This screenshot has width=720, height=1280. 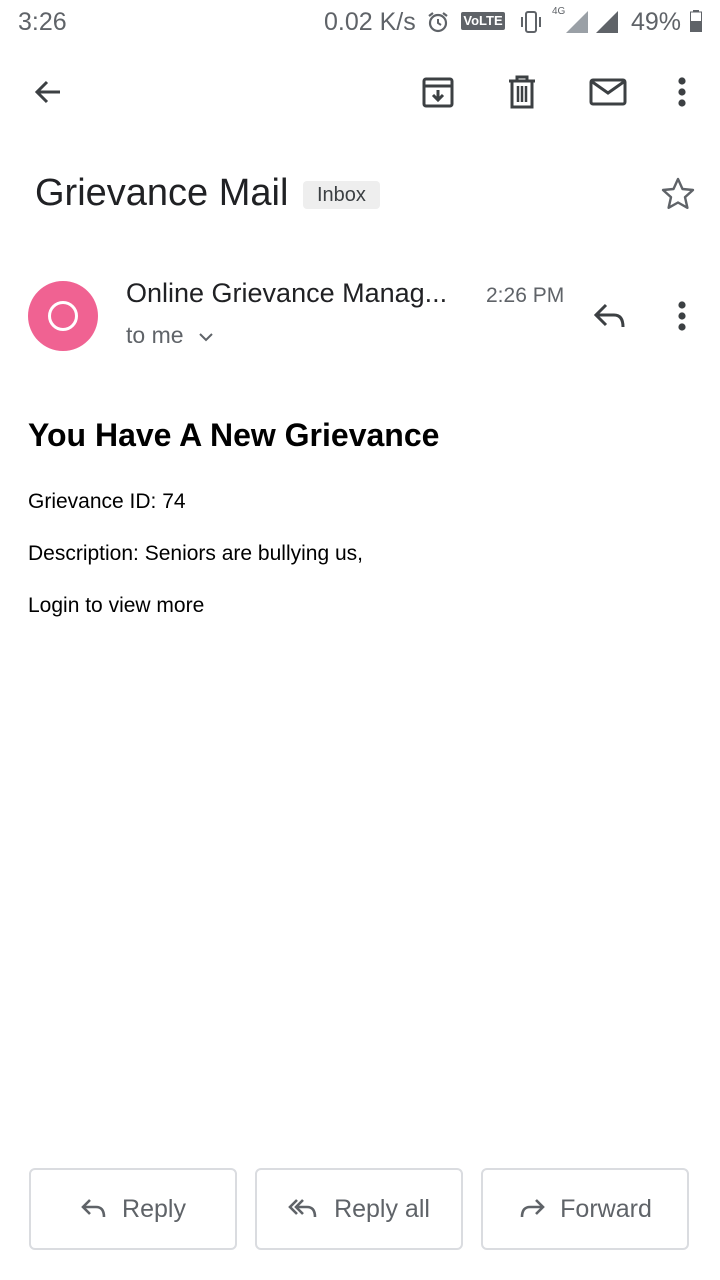 What do you see at coordinates (682, 92) in the screenshot?
I see `more-vert-icon` at bounding box center [682, 92].